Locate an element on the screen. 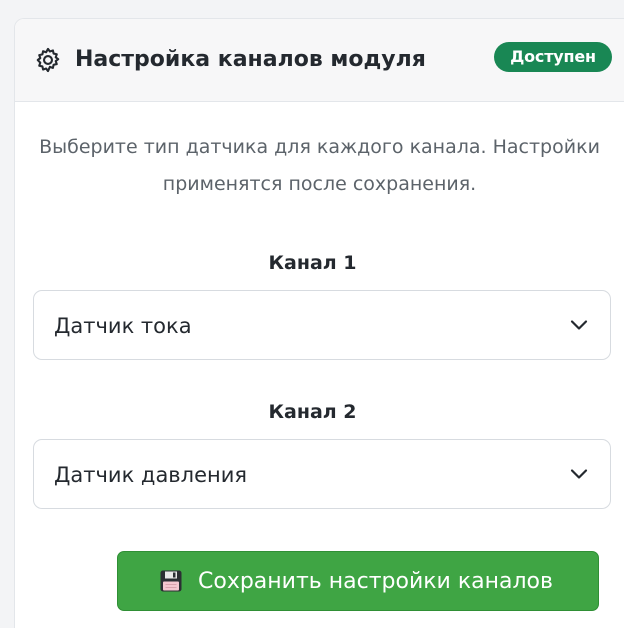  page-title: Настройка каналов модуля is located at coordinates (250, 59).